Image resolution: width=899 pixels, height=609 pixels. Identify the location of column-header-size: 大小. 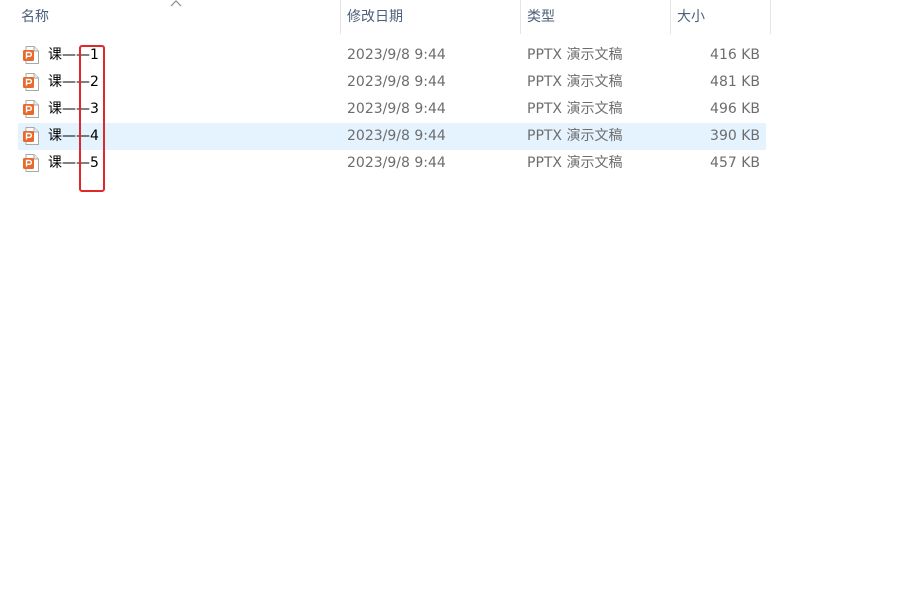
(720, 17).